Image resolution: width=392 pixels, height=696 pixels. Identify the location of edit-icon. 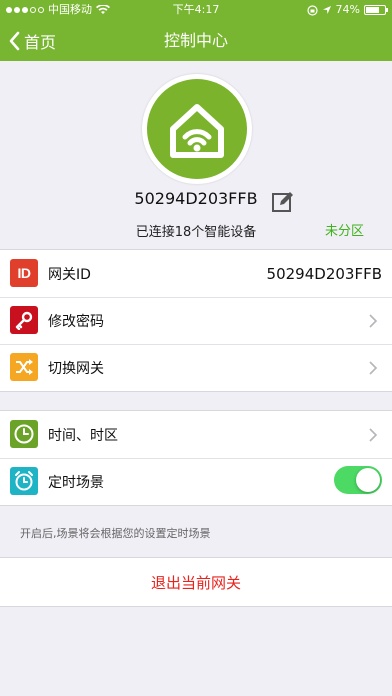
(283, 202).